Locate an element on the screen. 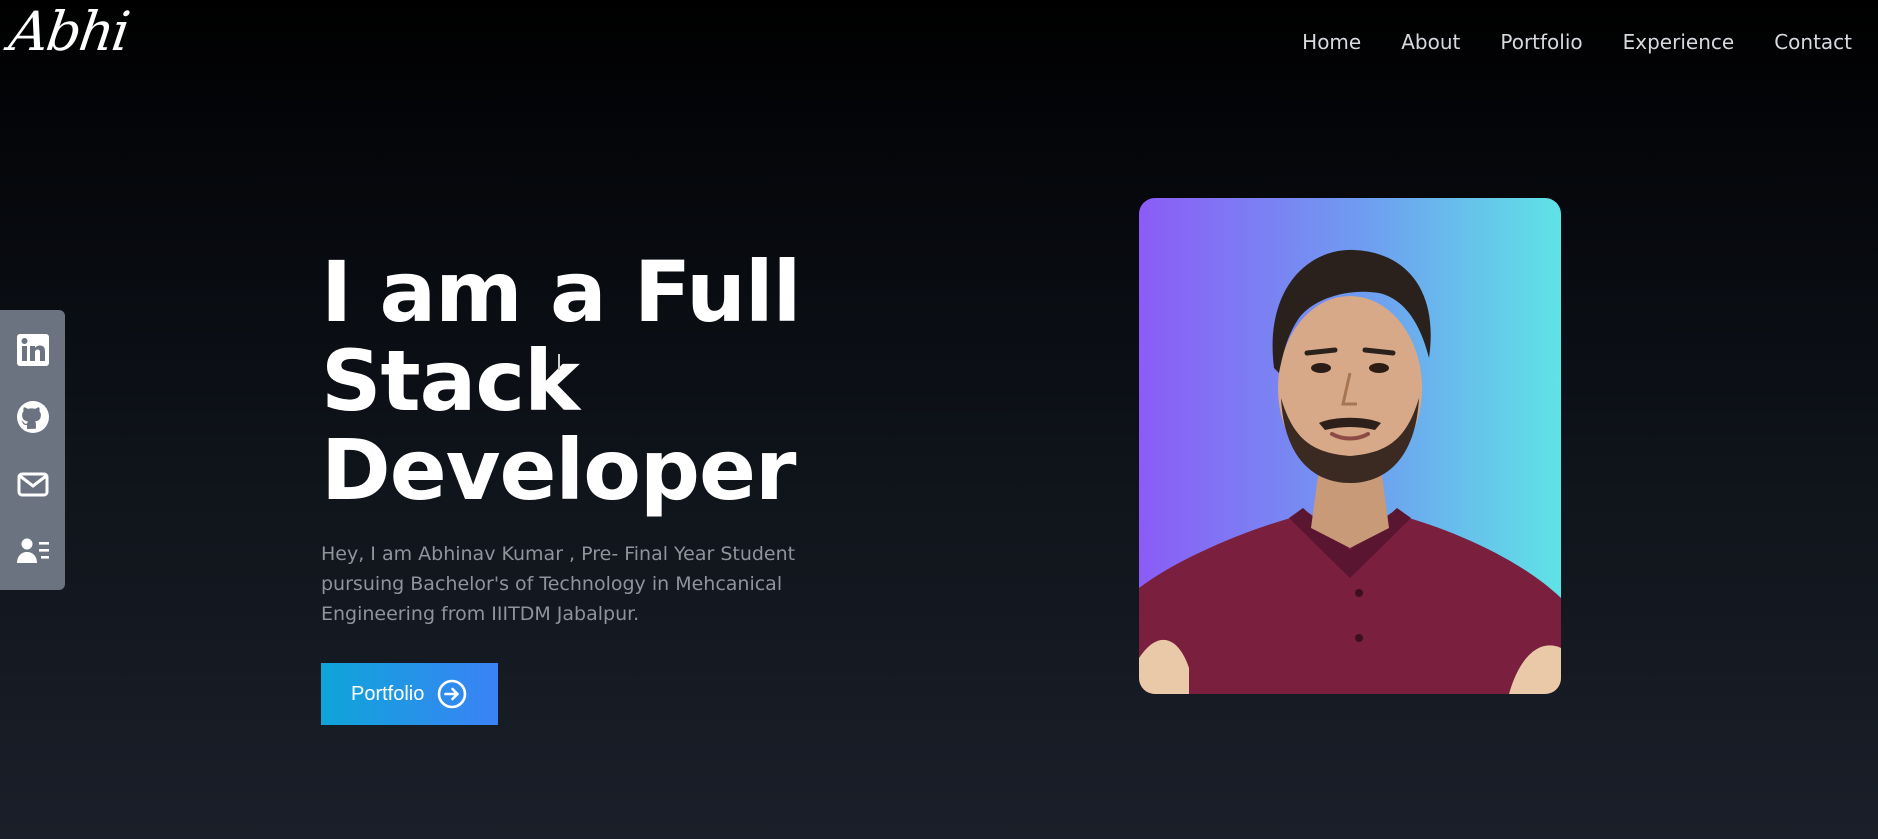 Image resolution: width=1878 pixels, height=839 pixels. nav-links: Home About Portfolio Experience Contact is located at coordinates (1577, 42).